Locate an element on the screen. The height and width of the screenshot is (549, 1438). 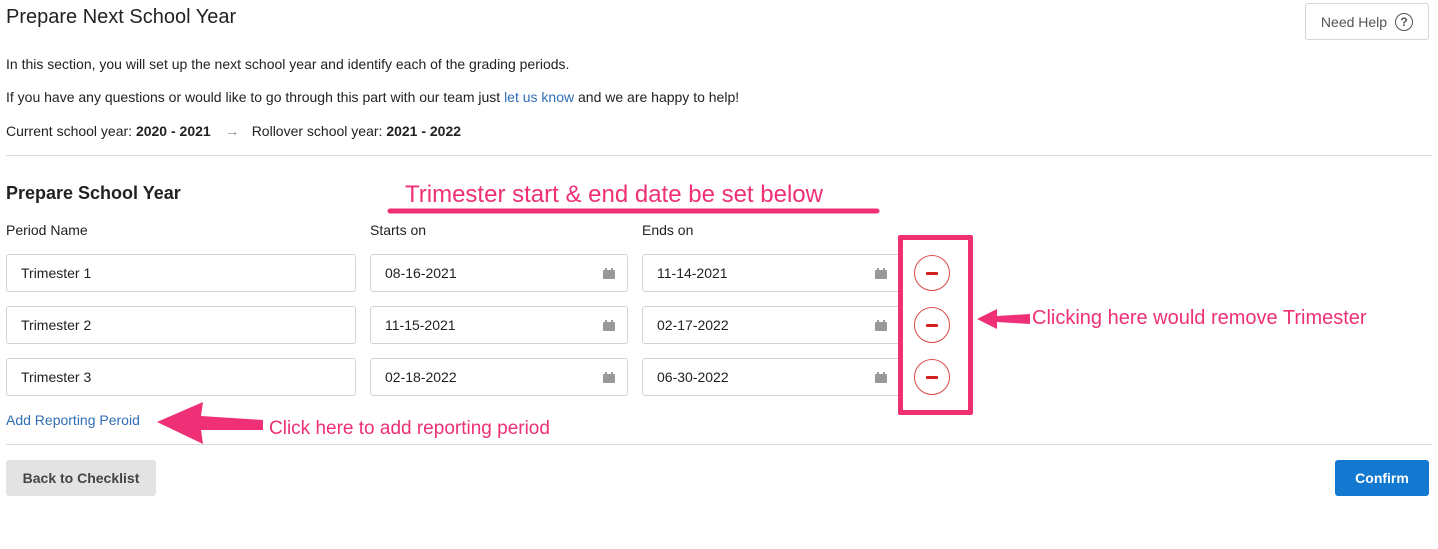
period-name-input: Trimester 3 is located at coordinates (181, 377).